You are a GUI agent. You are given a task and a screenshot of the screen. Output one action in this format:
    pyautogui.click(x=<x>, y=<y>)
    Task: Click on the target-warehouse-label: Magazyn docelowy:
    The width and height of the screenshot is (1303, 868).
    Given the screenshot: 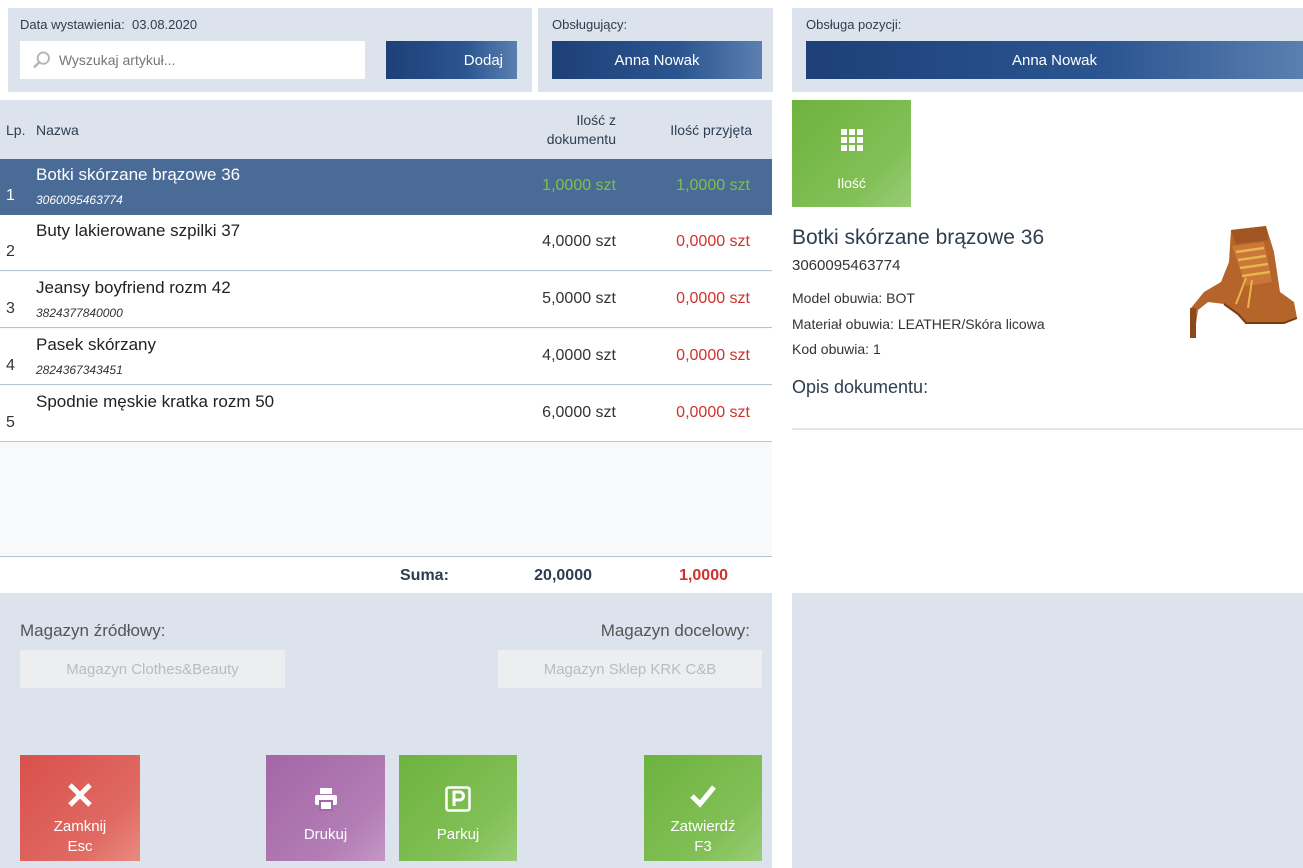 What is the action you would take?
    pyautogui.click(x=675, y=630)
    